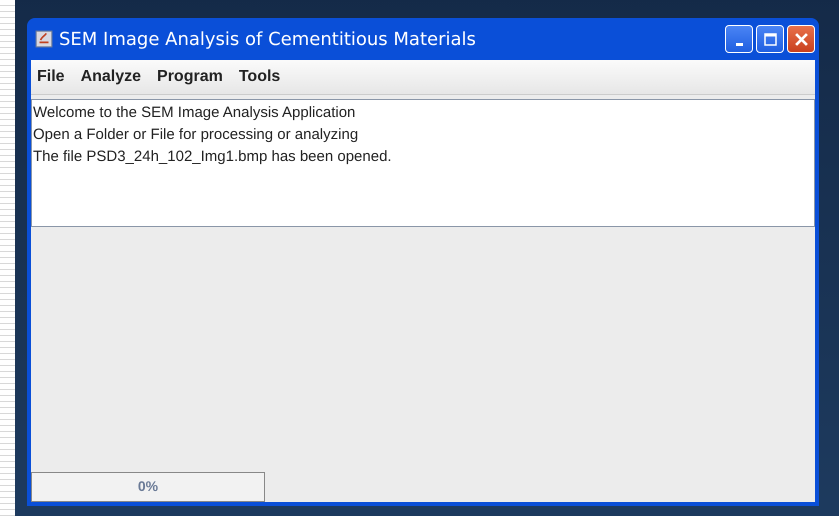 The height and width of the screenshot is (516, 839). I want to click on menu-item: Tools, so click(259, 77).